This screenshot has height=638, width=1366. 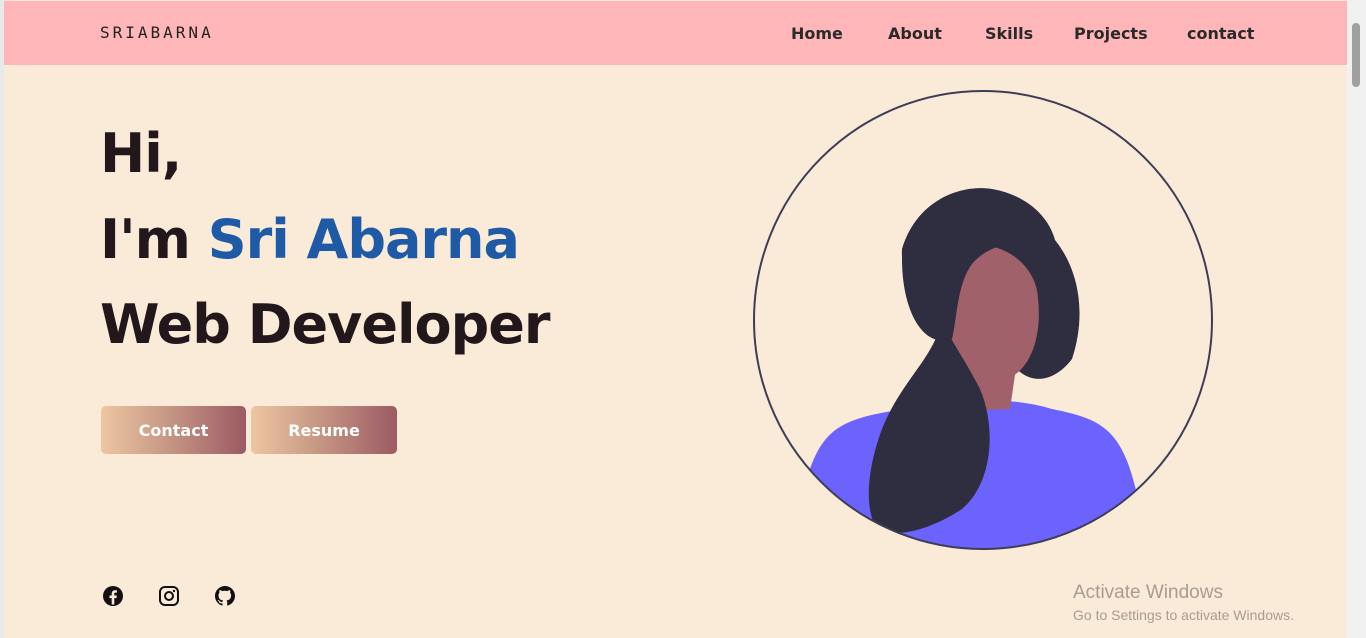 I want to click on hero-intro-prefix: I'm, so click(x=154, y=239).